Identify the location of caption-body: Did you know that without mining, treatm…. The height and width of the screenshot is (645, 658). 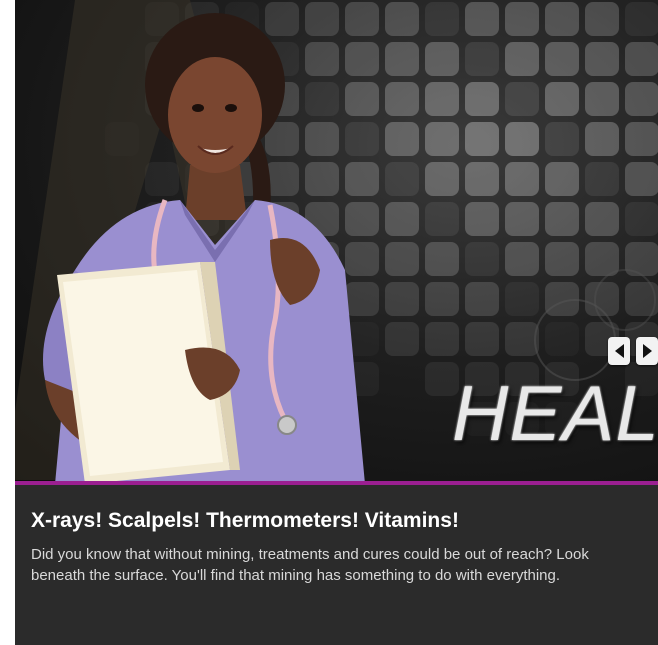
(310, 565).